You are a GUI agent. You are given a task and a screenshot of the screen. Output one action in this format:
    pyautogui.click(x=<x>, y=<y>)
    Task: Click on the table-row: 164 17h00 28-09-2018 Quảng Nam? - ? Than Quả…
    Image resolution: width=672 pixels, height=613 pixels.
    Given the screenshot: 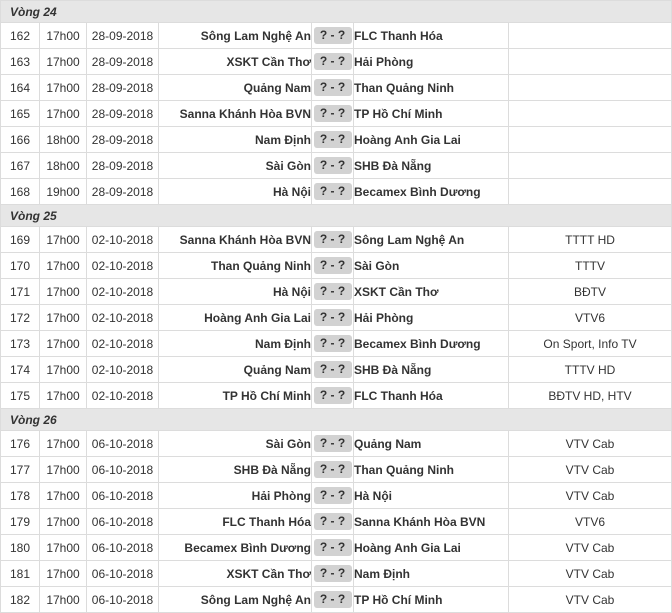 What is the action you would take?
    pyautogui.click(x=336, y=87)
    